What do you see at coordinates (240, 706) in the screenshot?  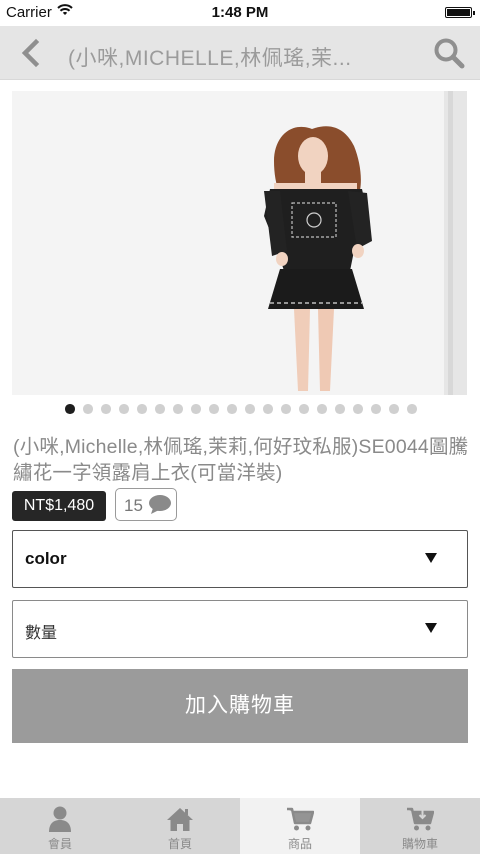 I see `add-to-cart-button: 加入購物車` at bounding box center [240, 706].